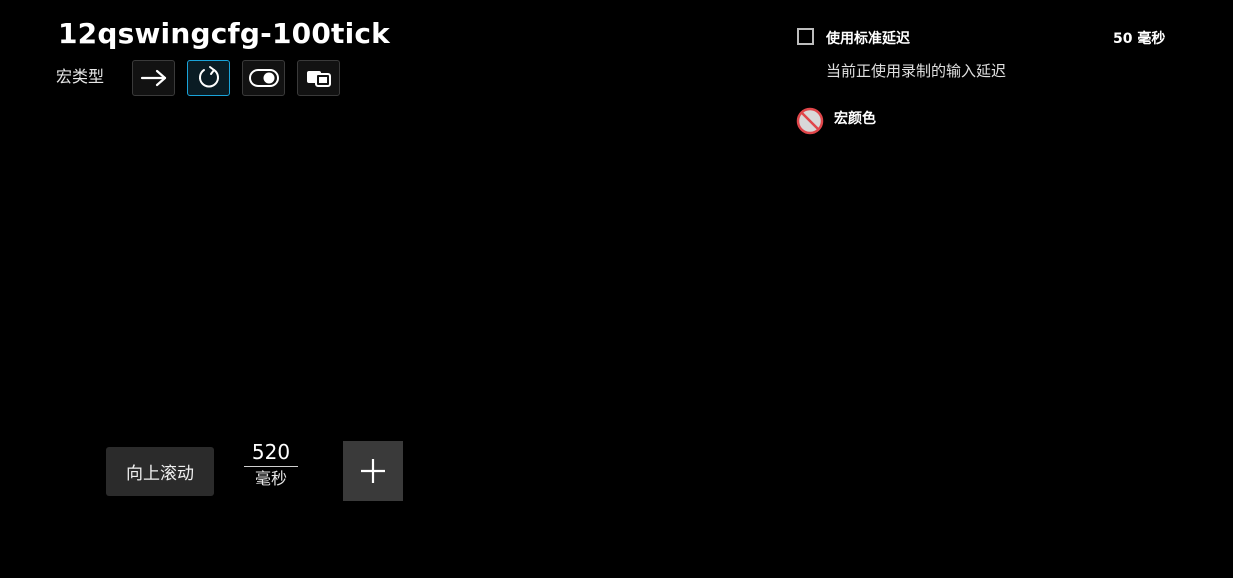 Image resolution: width=1233 pixels, height=578 pixels. Describe the element at coordinates (271, 452) in the screenshot. I see `delay-value: 520` at that location.